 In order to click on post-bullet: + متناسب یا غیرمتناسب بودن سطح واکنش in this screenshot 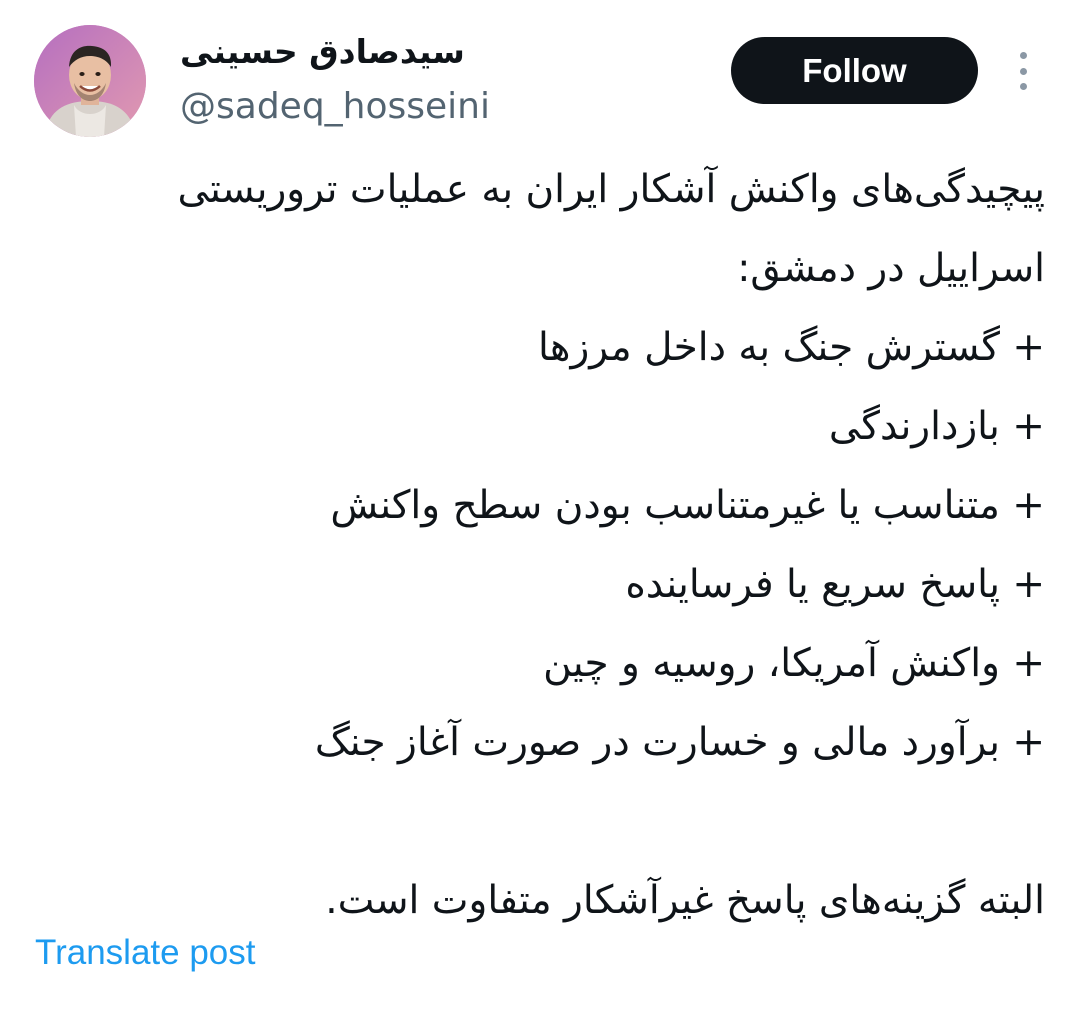, I will do `click(687, 505)`.